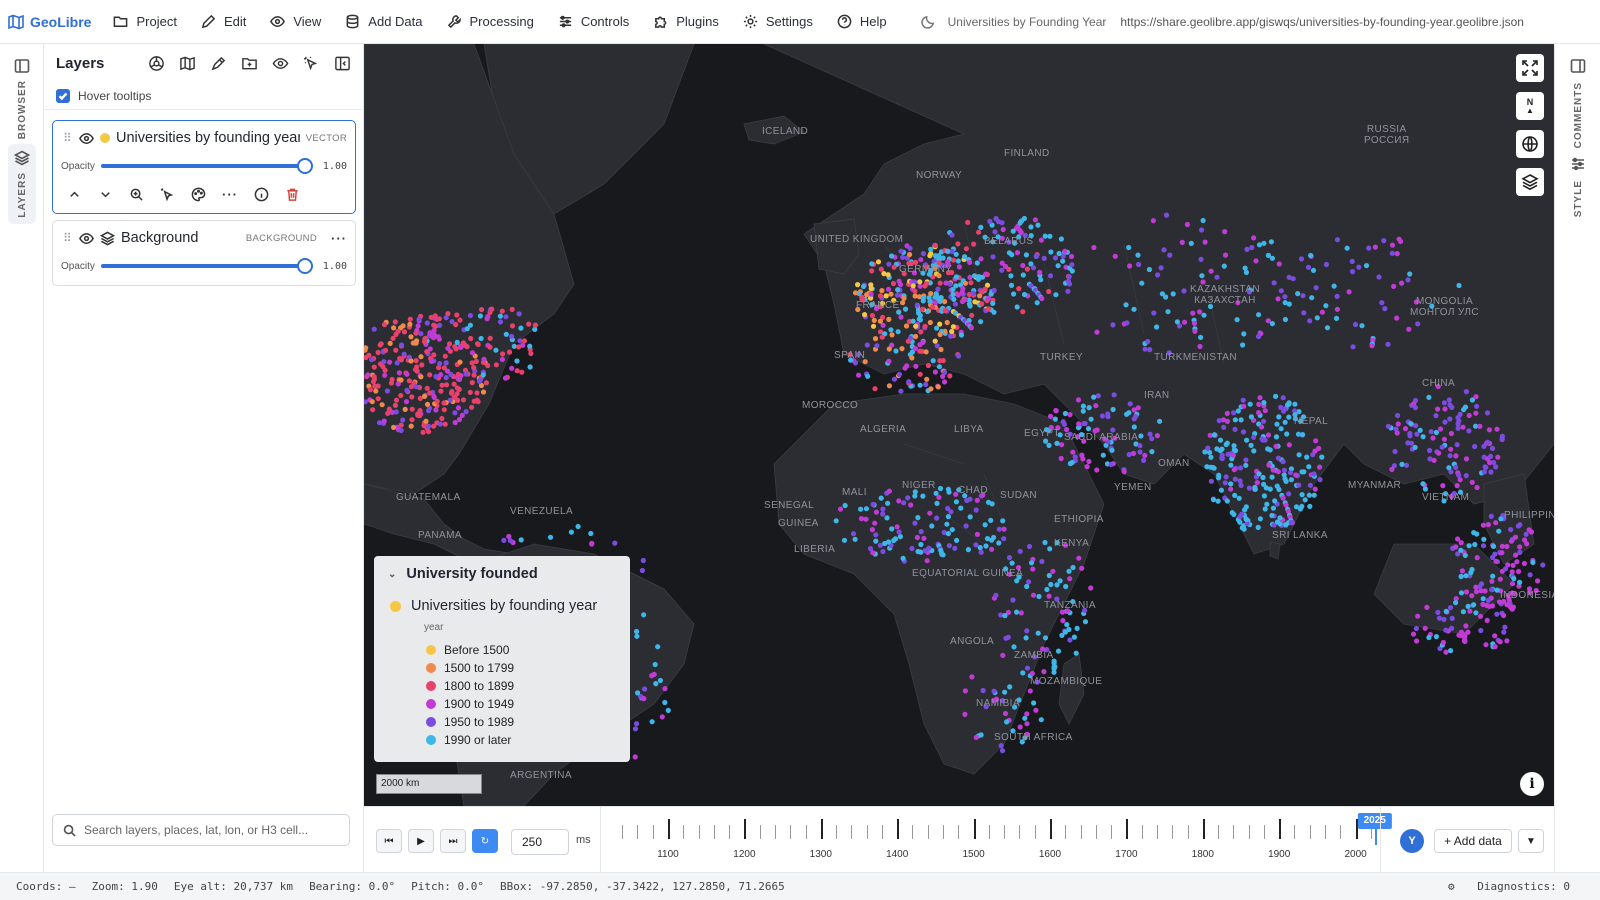 The image size is (1600, 900). I want to click on identify-icon, so click(167, 194).